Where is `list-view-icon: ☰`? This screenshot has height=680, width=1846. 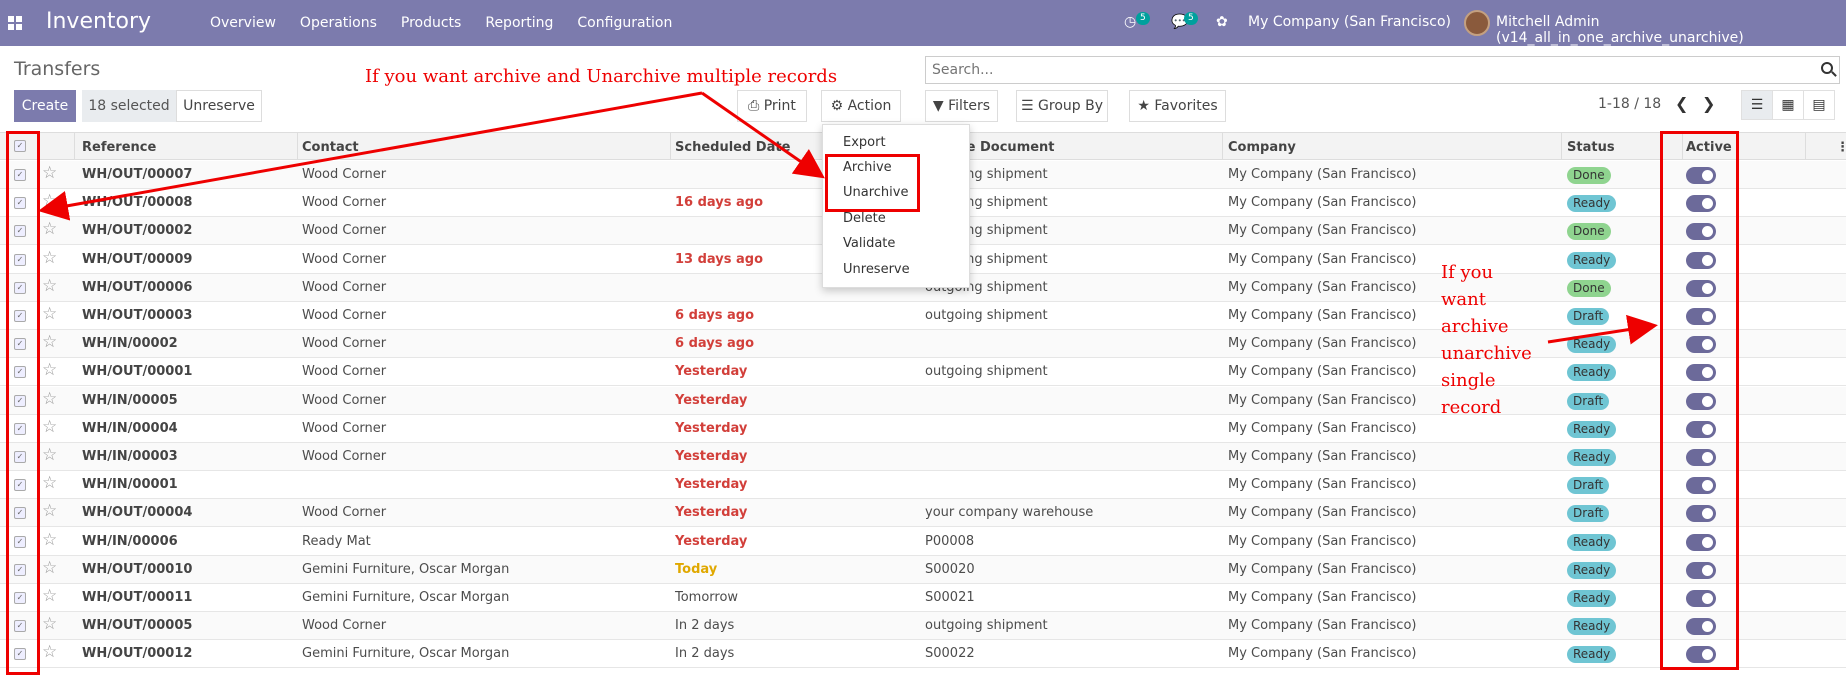
list-view-icon: ☰ is located at coordinates (1757, 105).